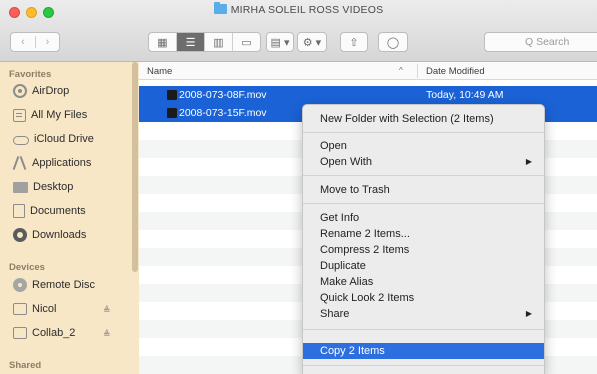  I want to click on menu-item-open: Open, so click(423, 146).